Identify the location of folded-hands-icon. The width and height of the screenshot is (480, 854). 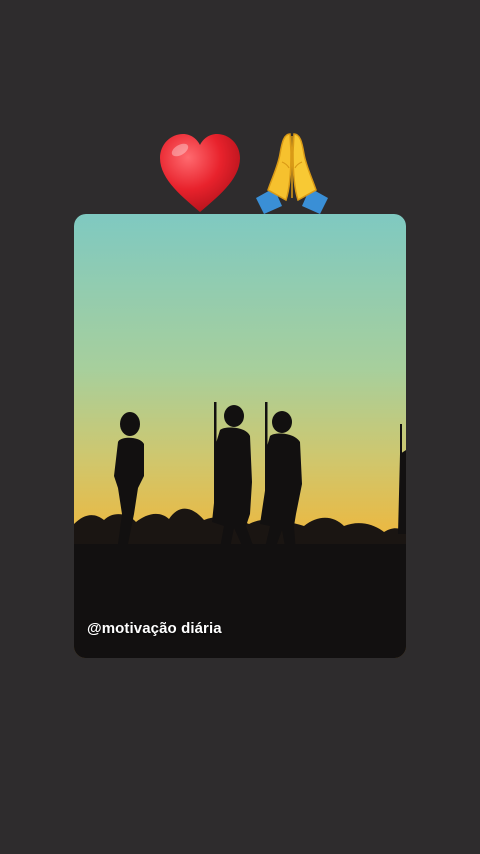
(292, 173).